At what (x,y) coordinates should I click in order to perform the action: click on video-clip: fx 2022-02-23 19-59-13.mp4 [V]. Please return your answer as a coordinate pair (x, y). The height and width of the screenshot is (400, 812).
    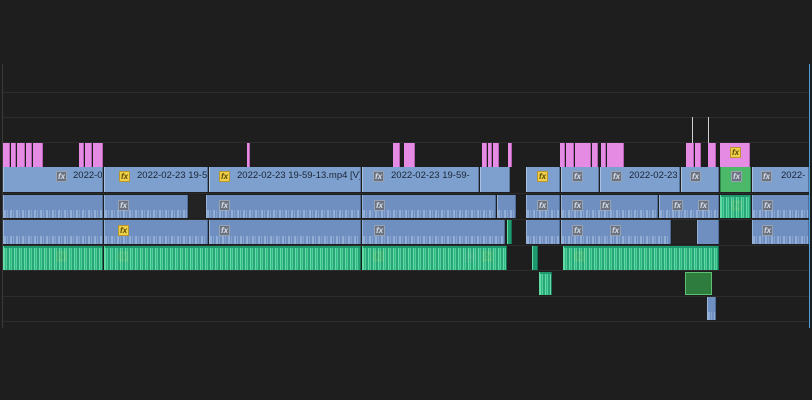
    Looking at the image, I should click on (285, 179).